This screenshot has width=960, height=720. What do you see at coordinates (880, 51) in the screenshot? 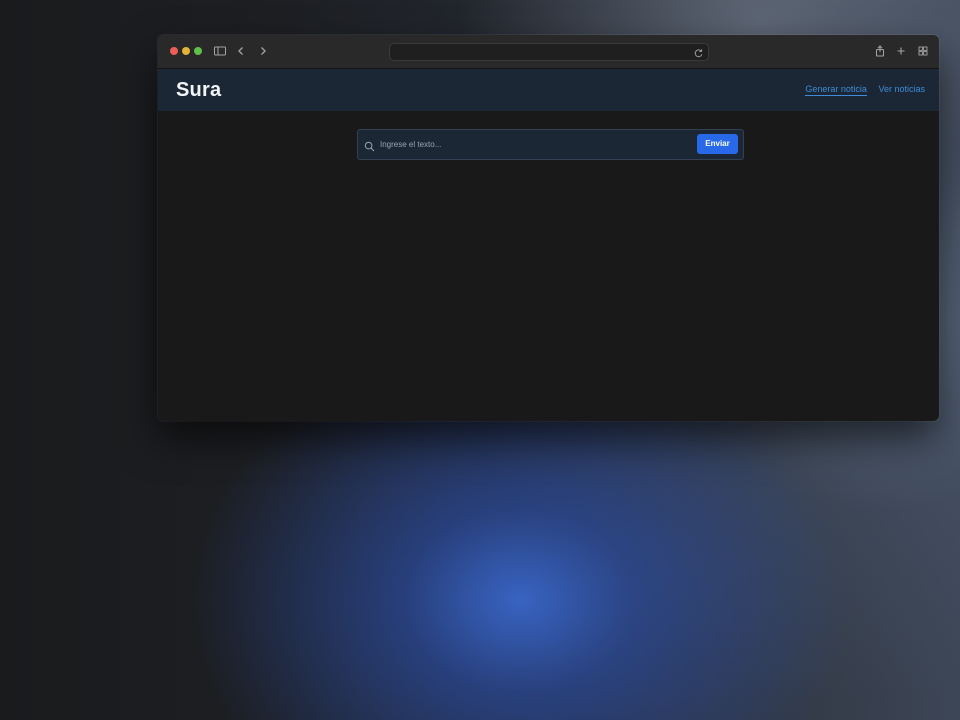
I see `share-icon` at bounding box center [880, 51].